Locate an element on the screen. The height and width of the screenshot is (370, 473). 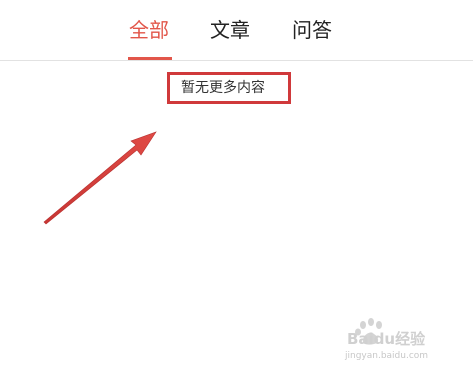
baidu-jingyan-watermark: Baidu经验 jingyan.baidu.com is located at coordinates (386, 339).